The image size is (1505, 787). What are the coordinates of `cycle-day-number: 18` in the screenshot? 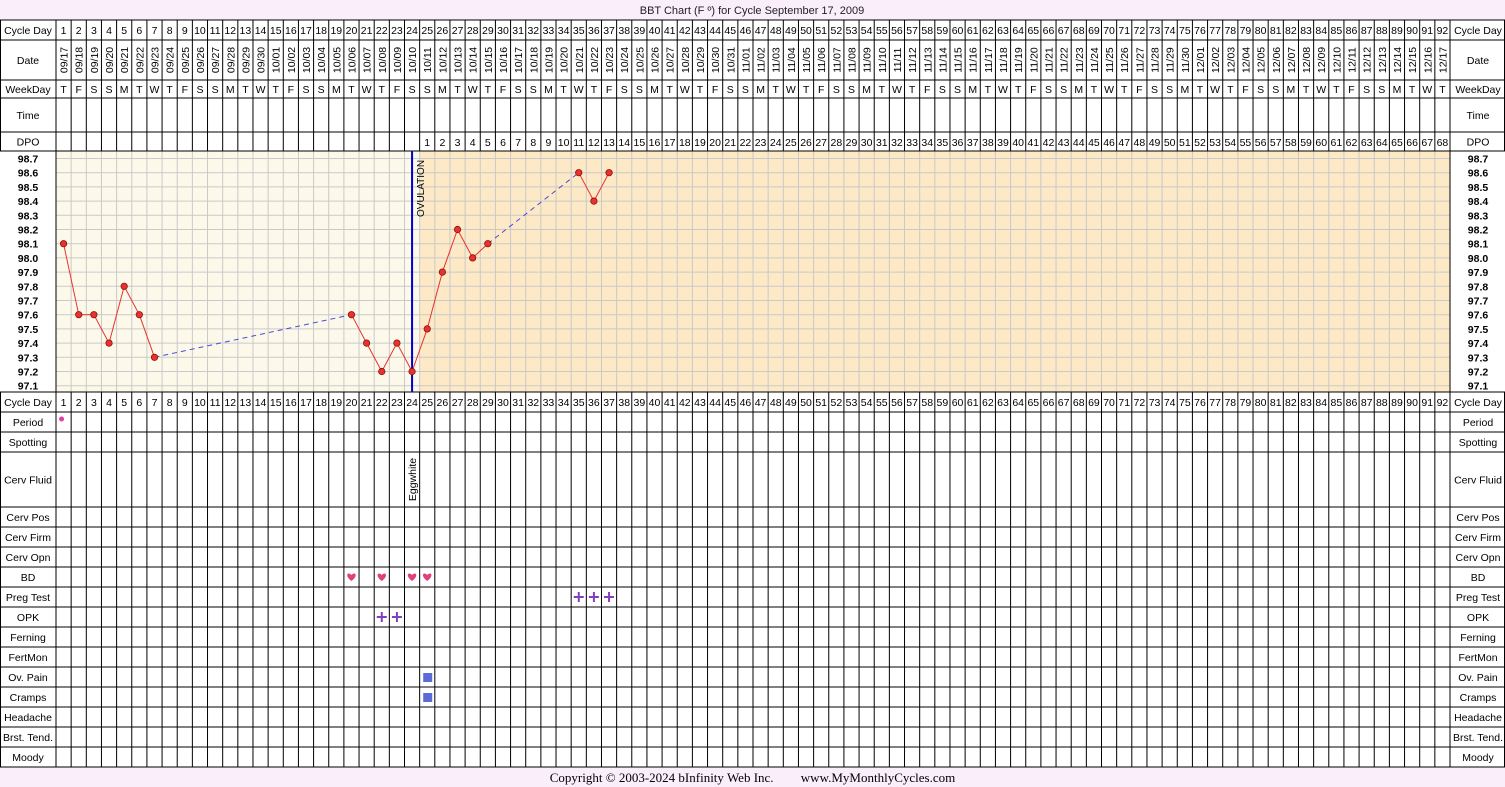 It's located at (321, 403).